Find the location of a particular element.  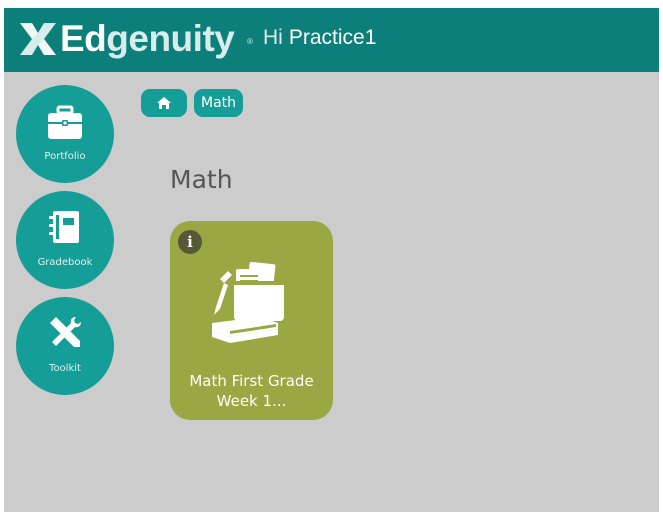

page-title: Math is located at coordinates (201, 179).